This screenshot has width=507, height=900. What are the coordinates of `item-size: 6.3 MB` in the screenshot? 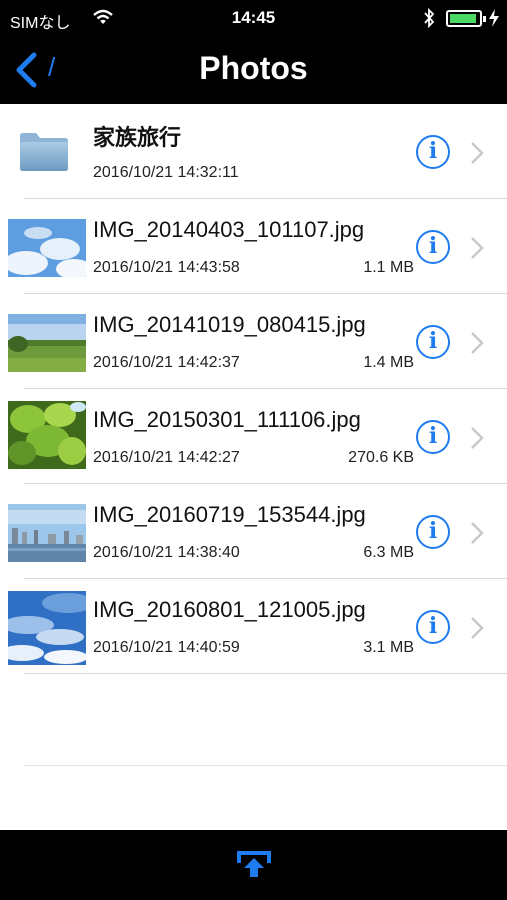 It's located at (388, 552).